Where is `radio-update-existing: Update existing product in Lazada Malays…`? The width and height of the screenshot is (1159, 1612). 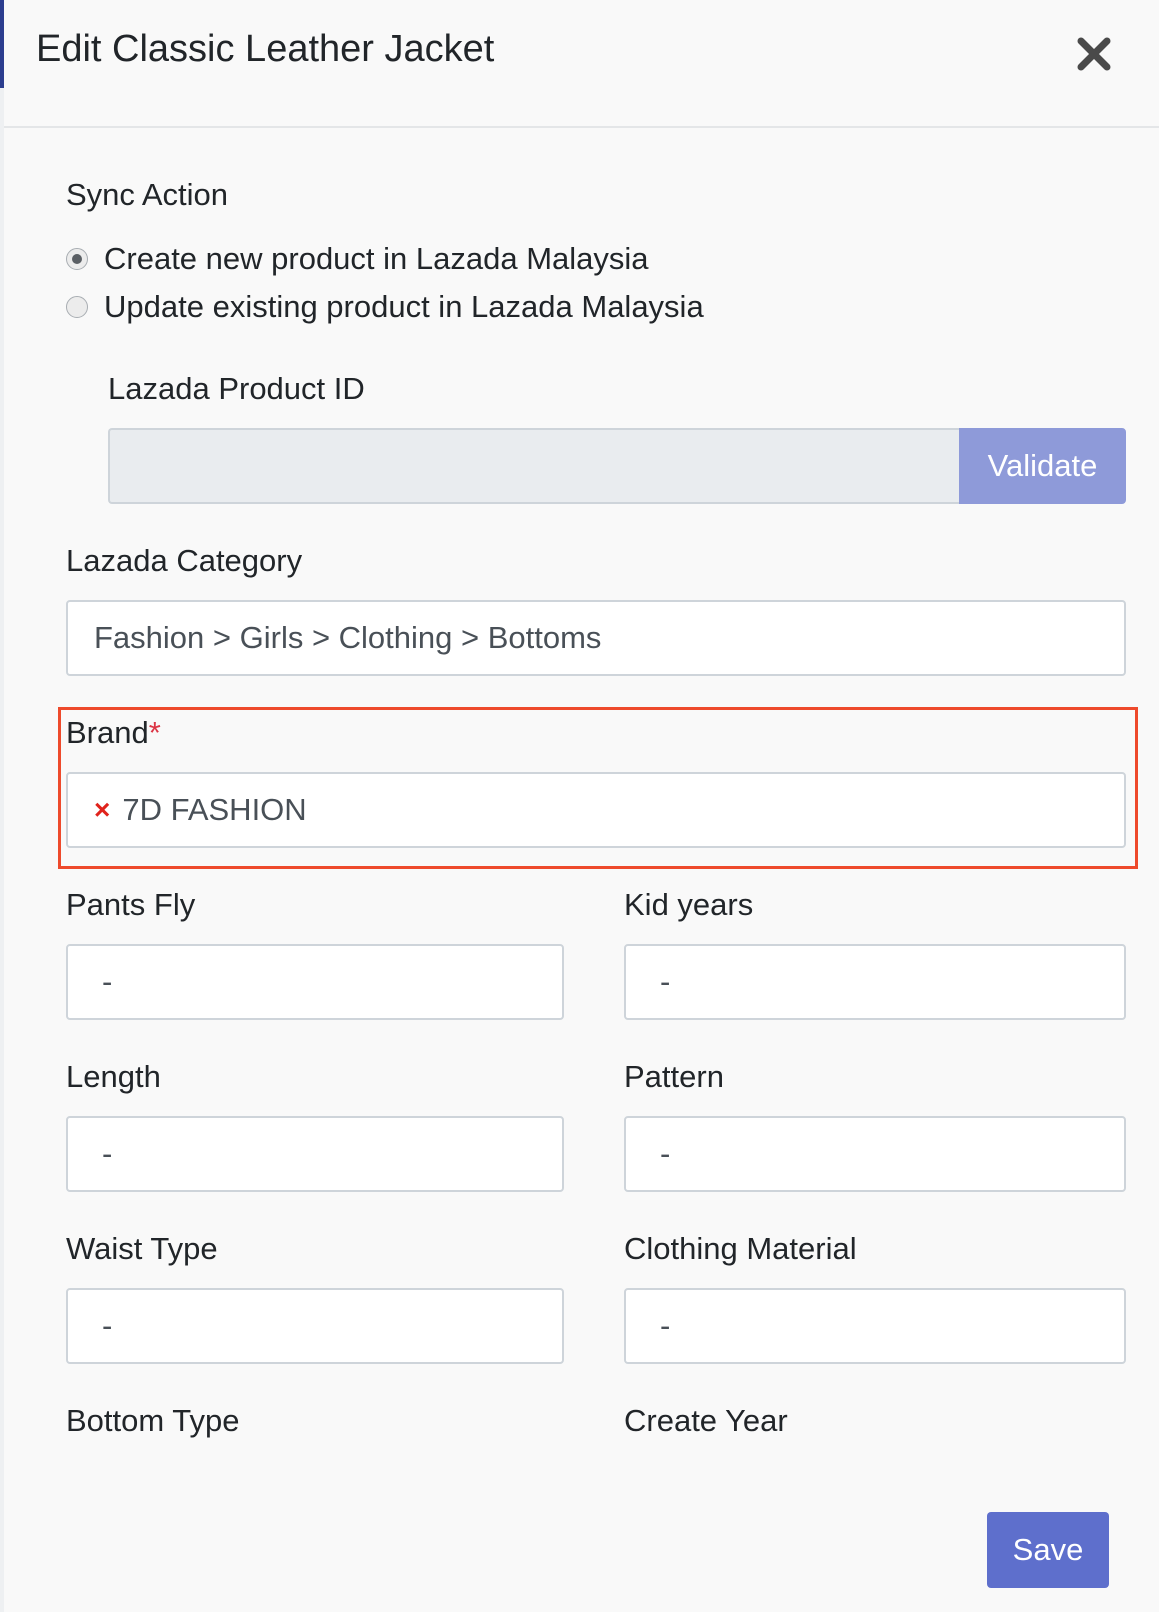
radio-update-existing: Update existing product in Lazada Malays… is located at coordinates (385, 307).